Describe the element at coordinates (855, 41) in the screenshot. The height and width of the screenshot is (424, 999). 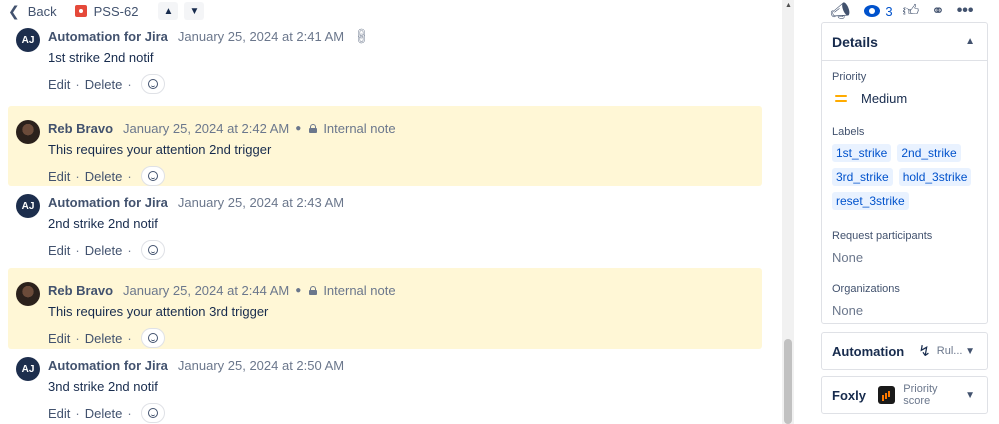
I see `details-title: Details` at that location.